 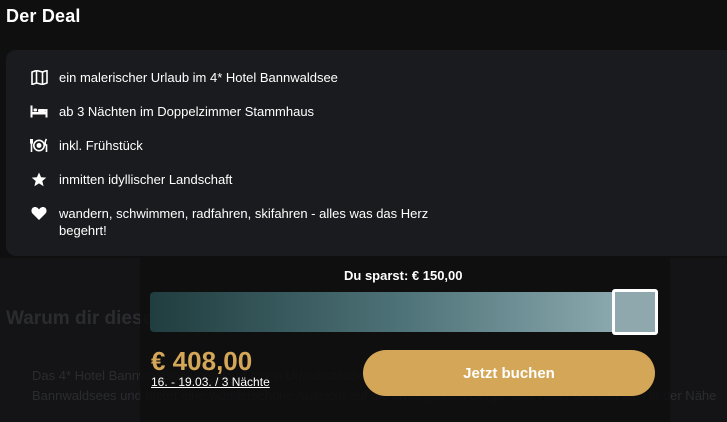 What do you see at coordinates (39, 179) in the screenshot?
I see `star-icon` at bounding box center [39, 179].